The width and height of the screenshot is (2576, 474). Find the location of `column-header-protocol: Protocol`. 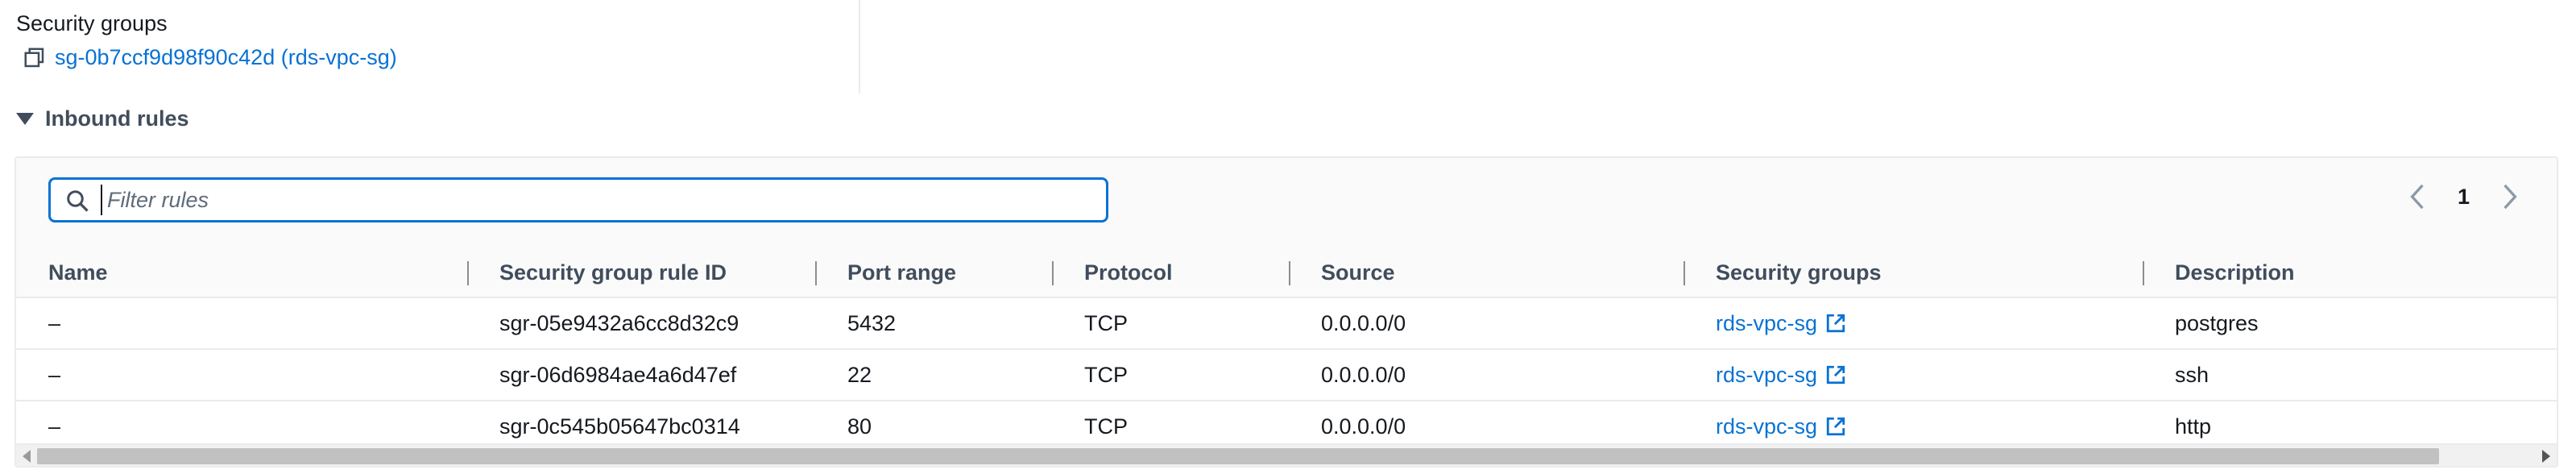

column-header-protocol: Protocol is located at coordinates (1170, 273).